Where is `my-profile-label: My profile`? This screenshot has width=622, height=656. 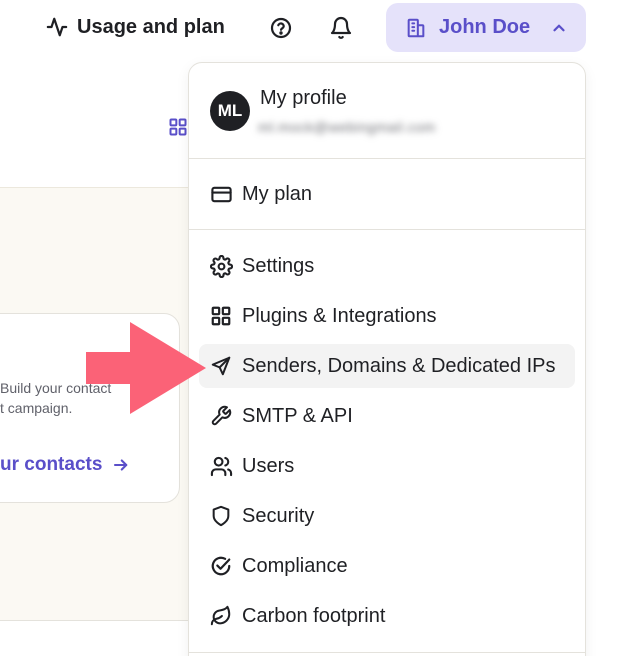 my-profile-label: My profile is located at coordinates (303, 98).